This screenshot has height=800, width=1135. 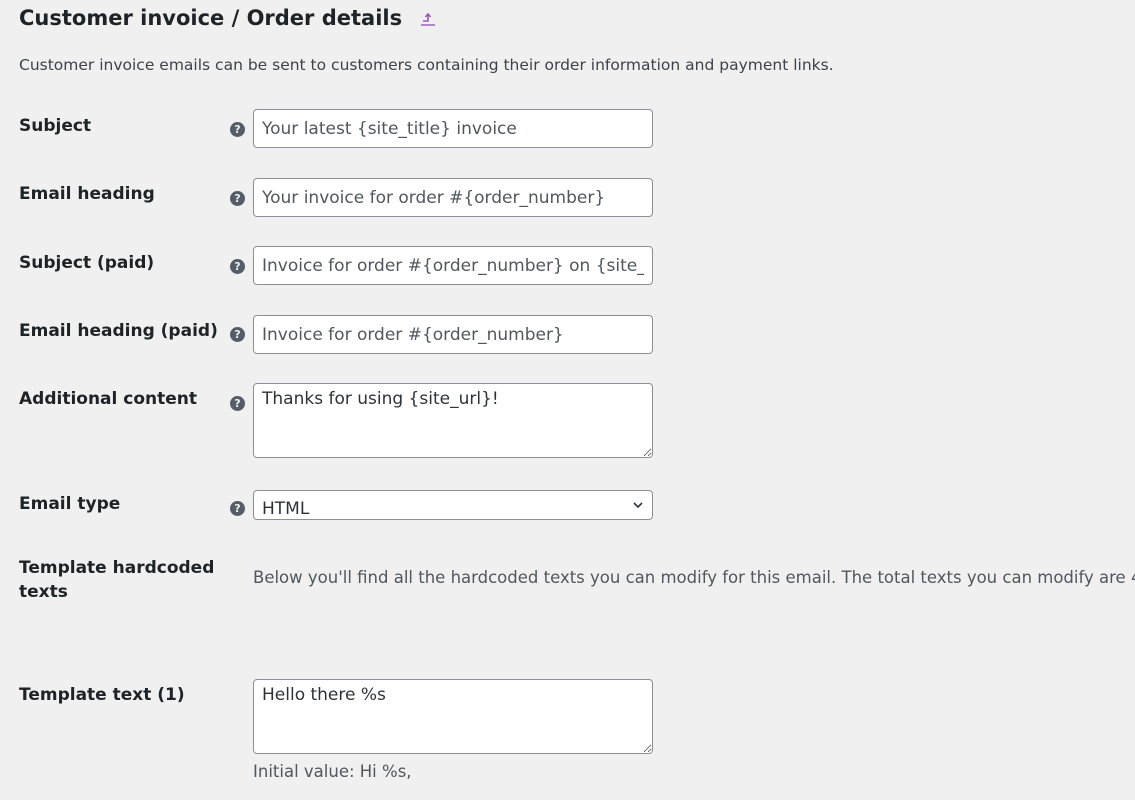 What do you see at coordinates (118, 331) in the screenshot?
I see `email-heading-paid-label: Email heading (paid)` at bounding box center [118, 331].